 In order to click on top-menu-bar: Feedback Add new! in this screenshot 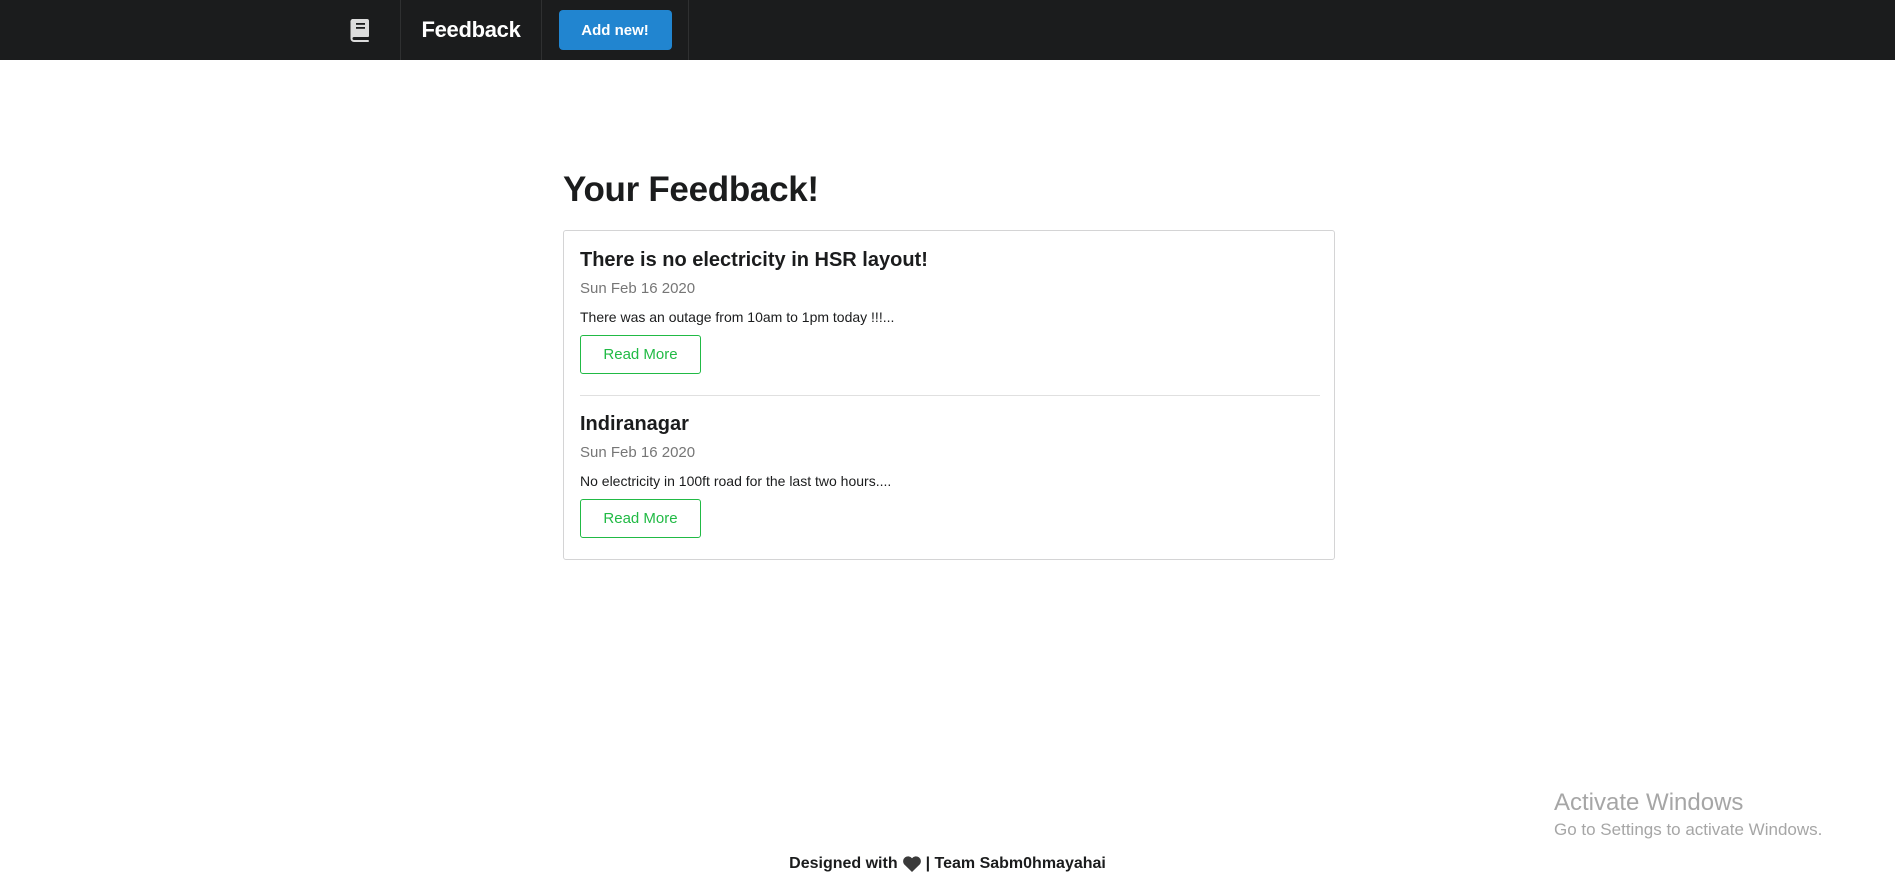, I will do `click(947, 30)`.